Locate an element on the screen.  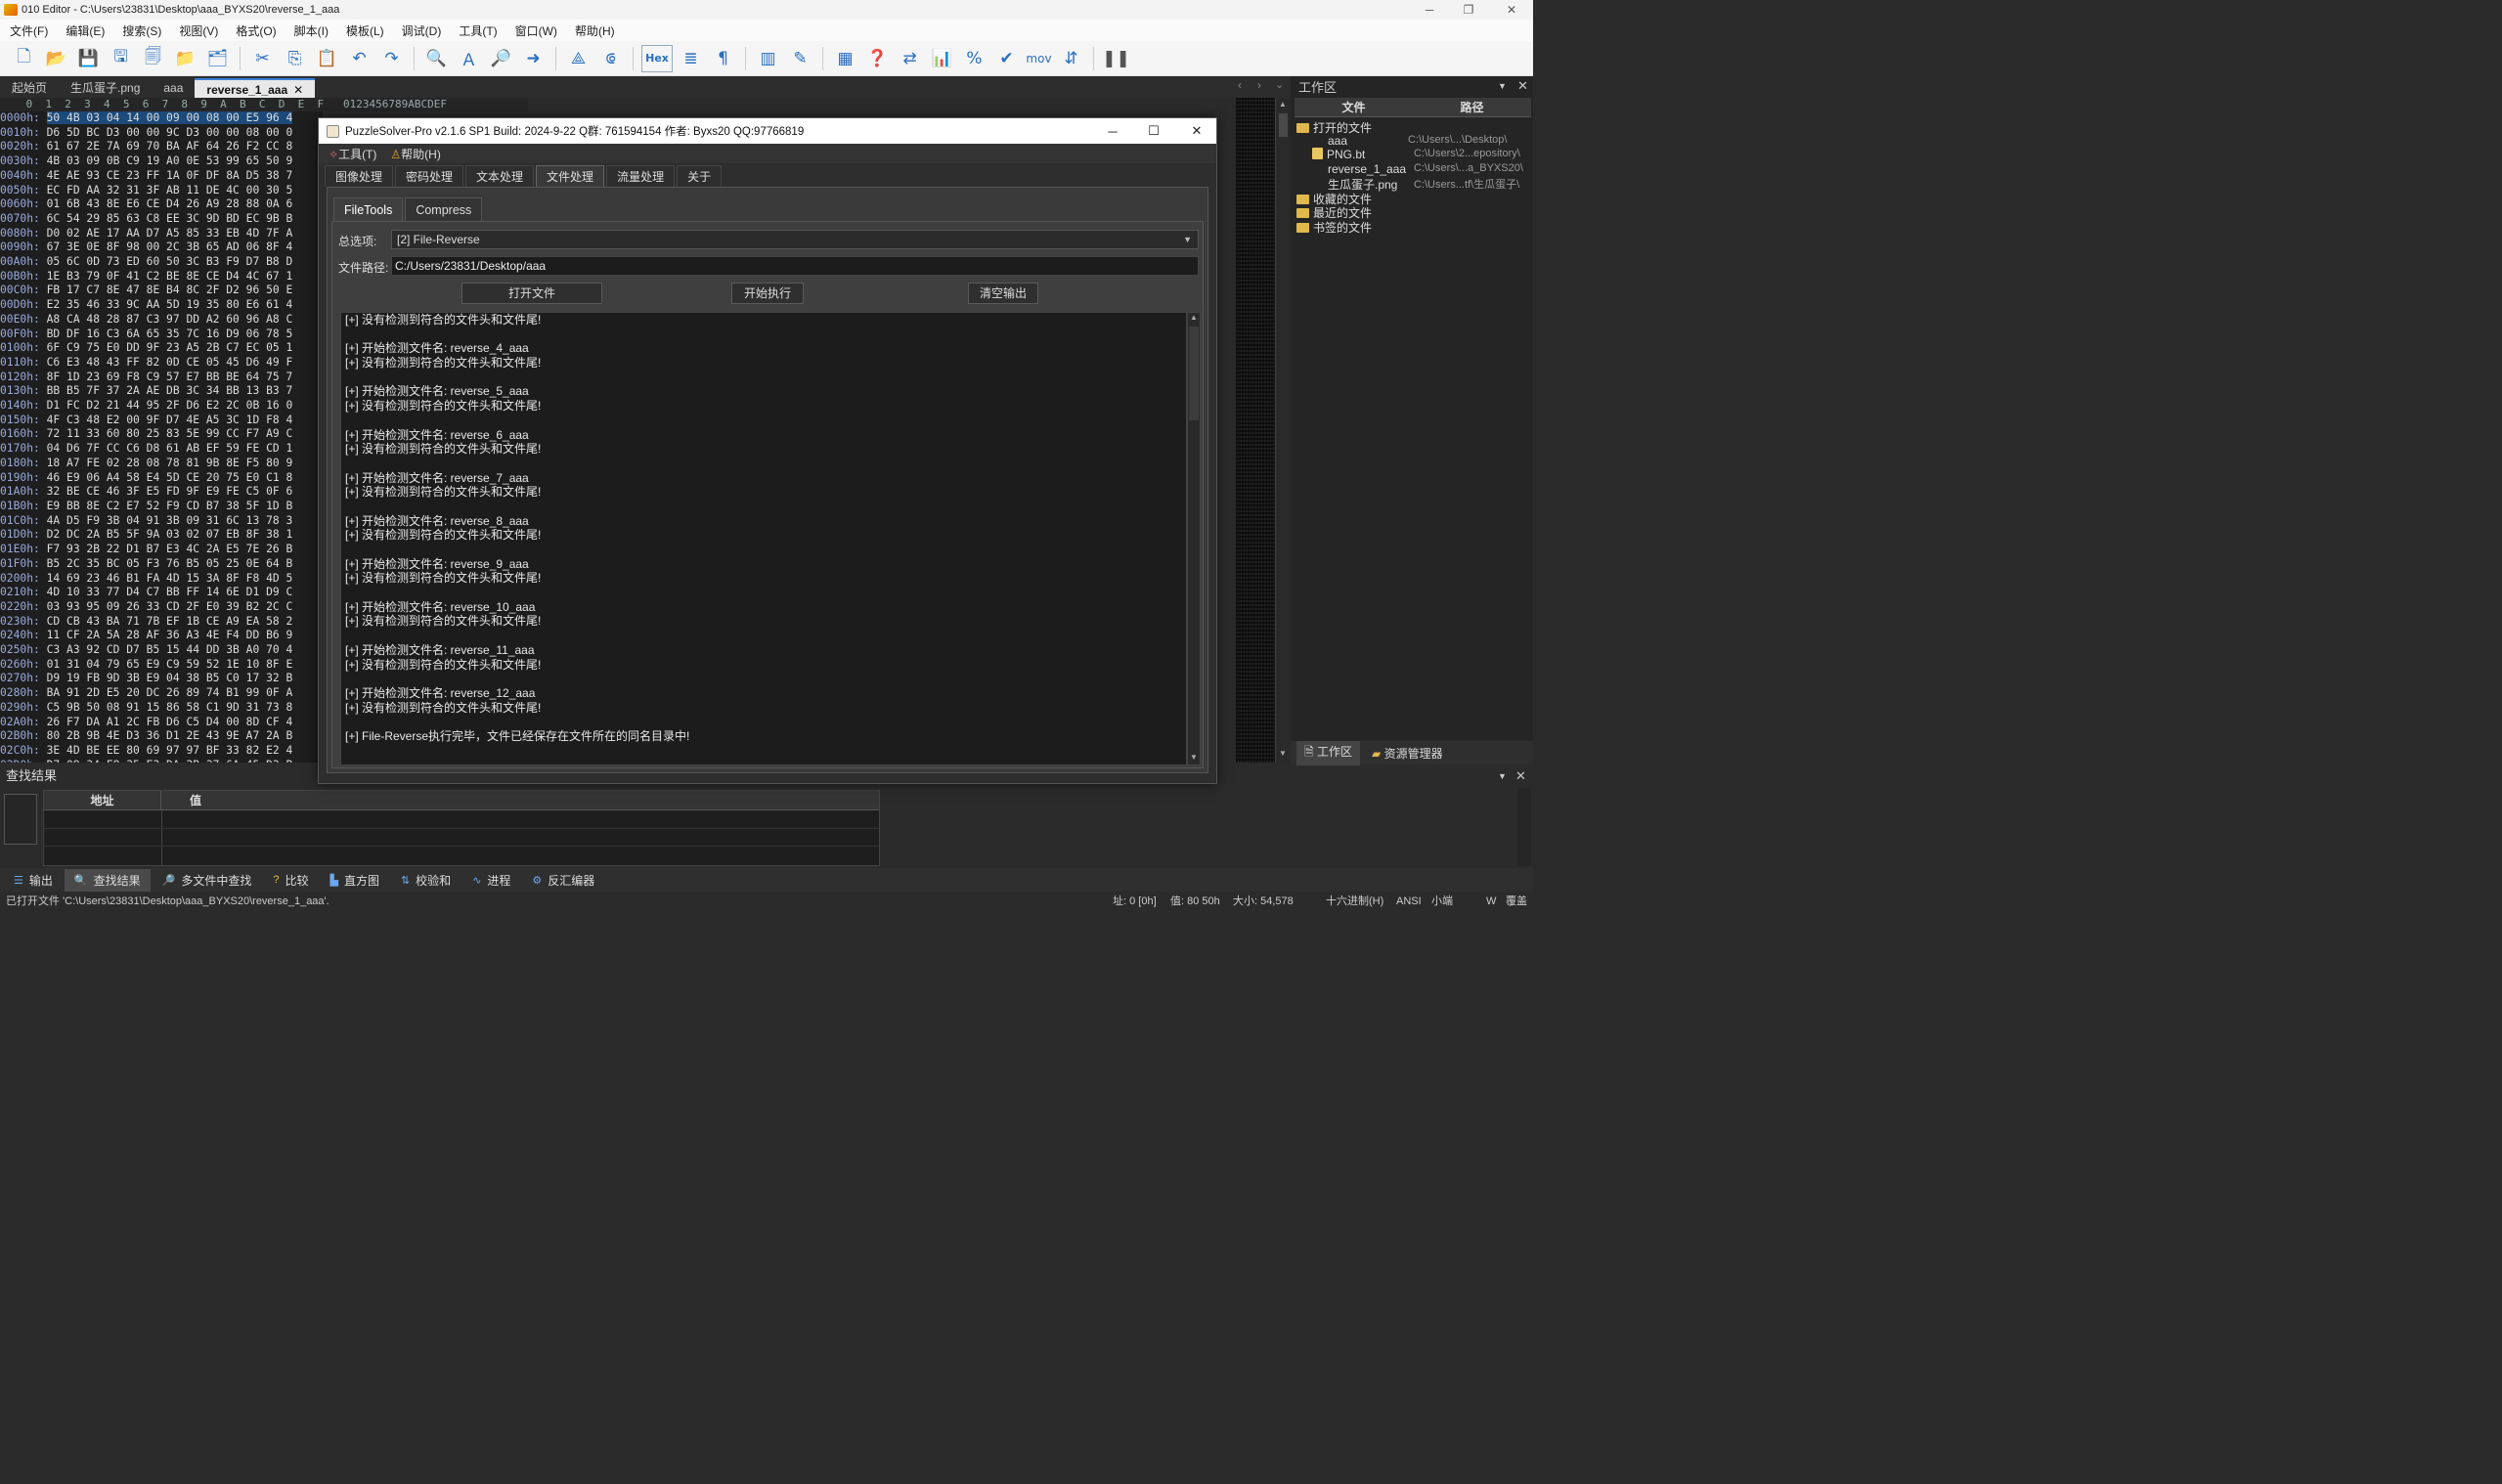
workspace-scrollbar is located at coordinates (1524, 487).